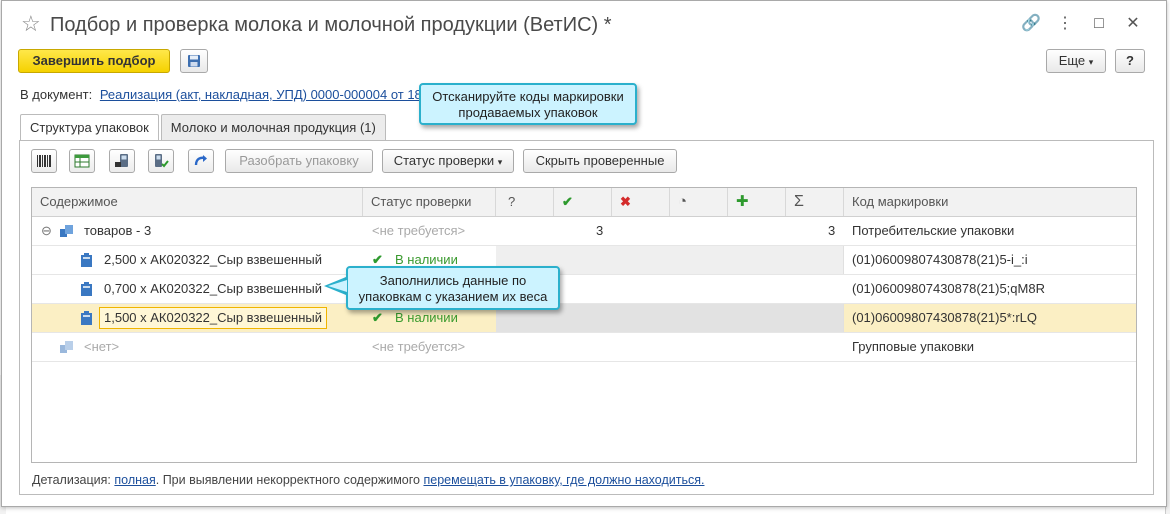  Describe the element at coordinates (584, 347) in the screenshot. I see `table-row: <нет> <не требуется> Групповые упаковки` at that location.